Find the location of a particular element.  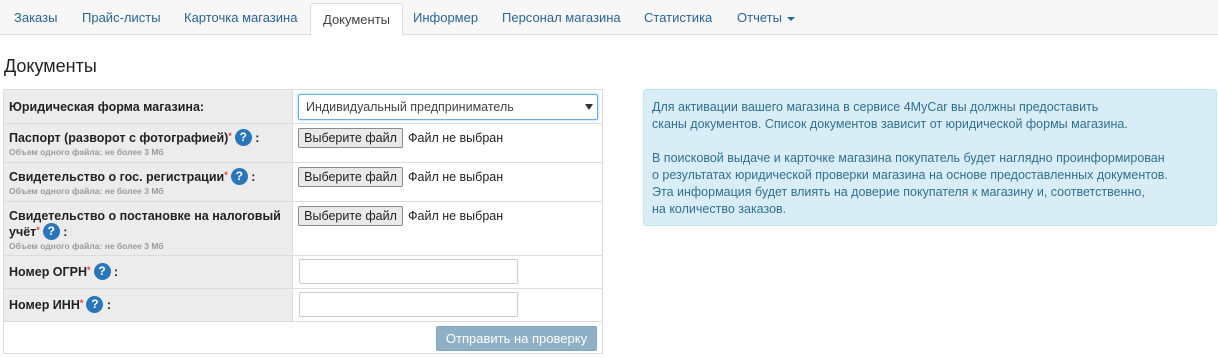

ogrn-row: Номер ОГРН*? : is located at coordinates (303, 272).